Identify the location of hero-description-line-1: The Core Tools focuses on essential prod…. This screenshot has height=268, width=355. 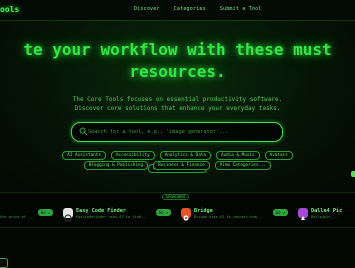
(177, 99).